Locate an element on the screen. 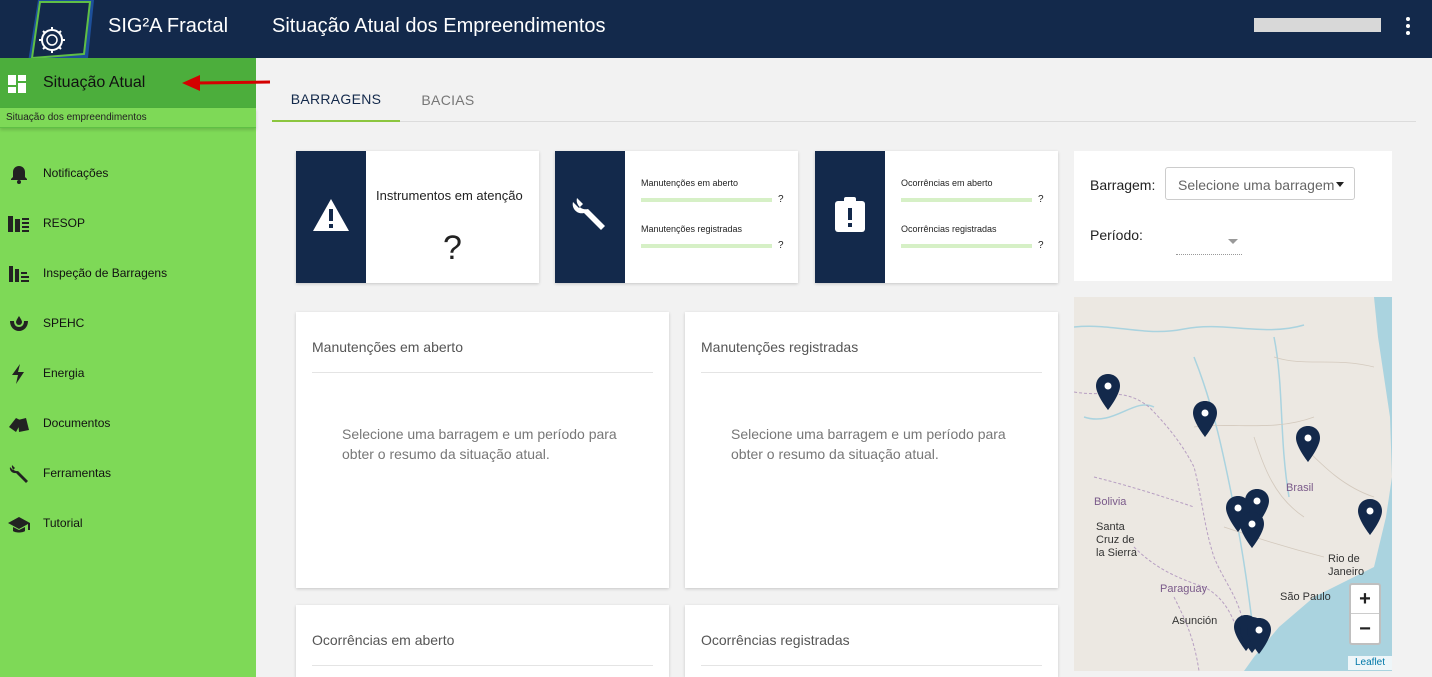  ocorrencias-registered-stat: Ocorrências registradas ? is located at coordinates (972, 237).